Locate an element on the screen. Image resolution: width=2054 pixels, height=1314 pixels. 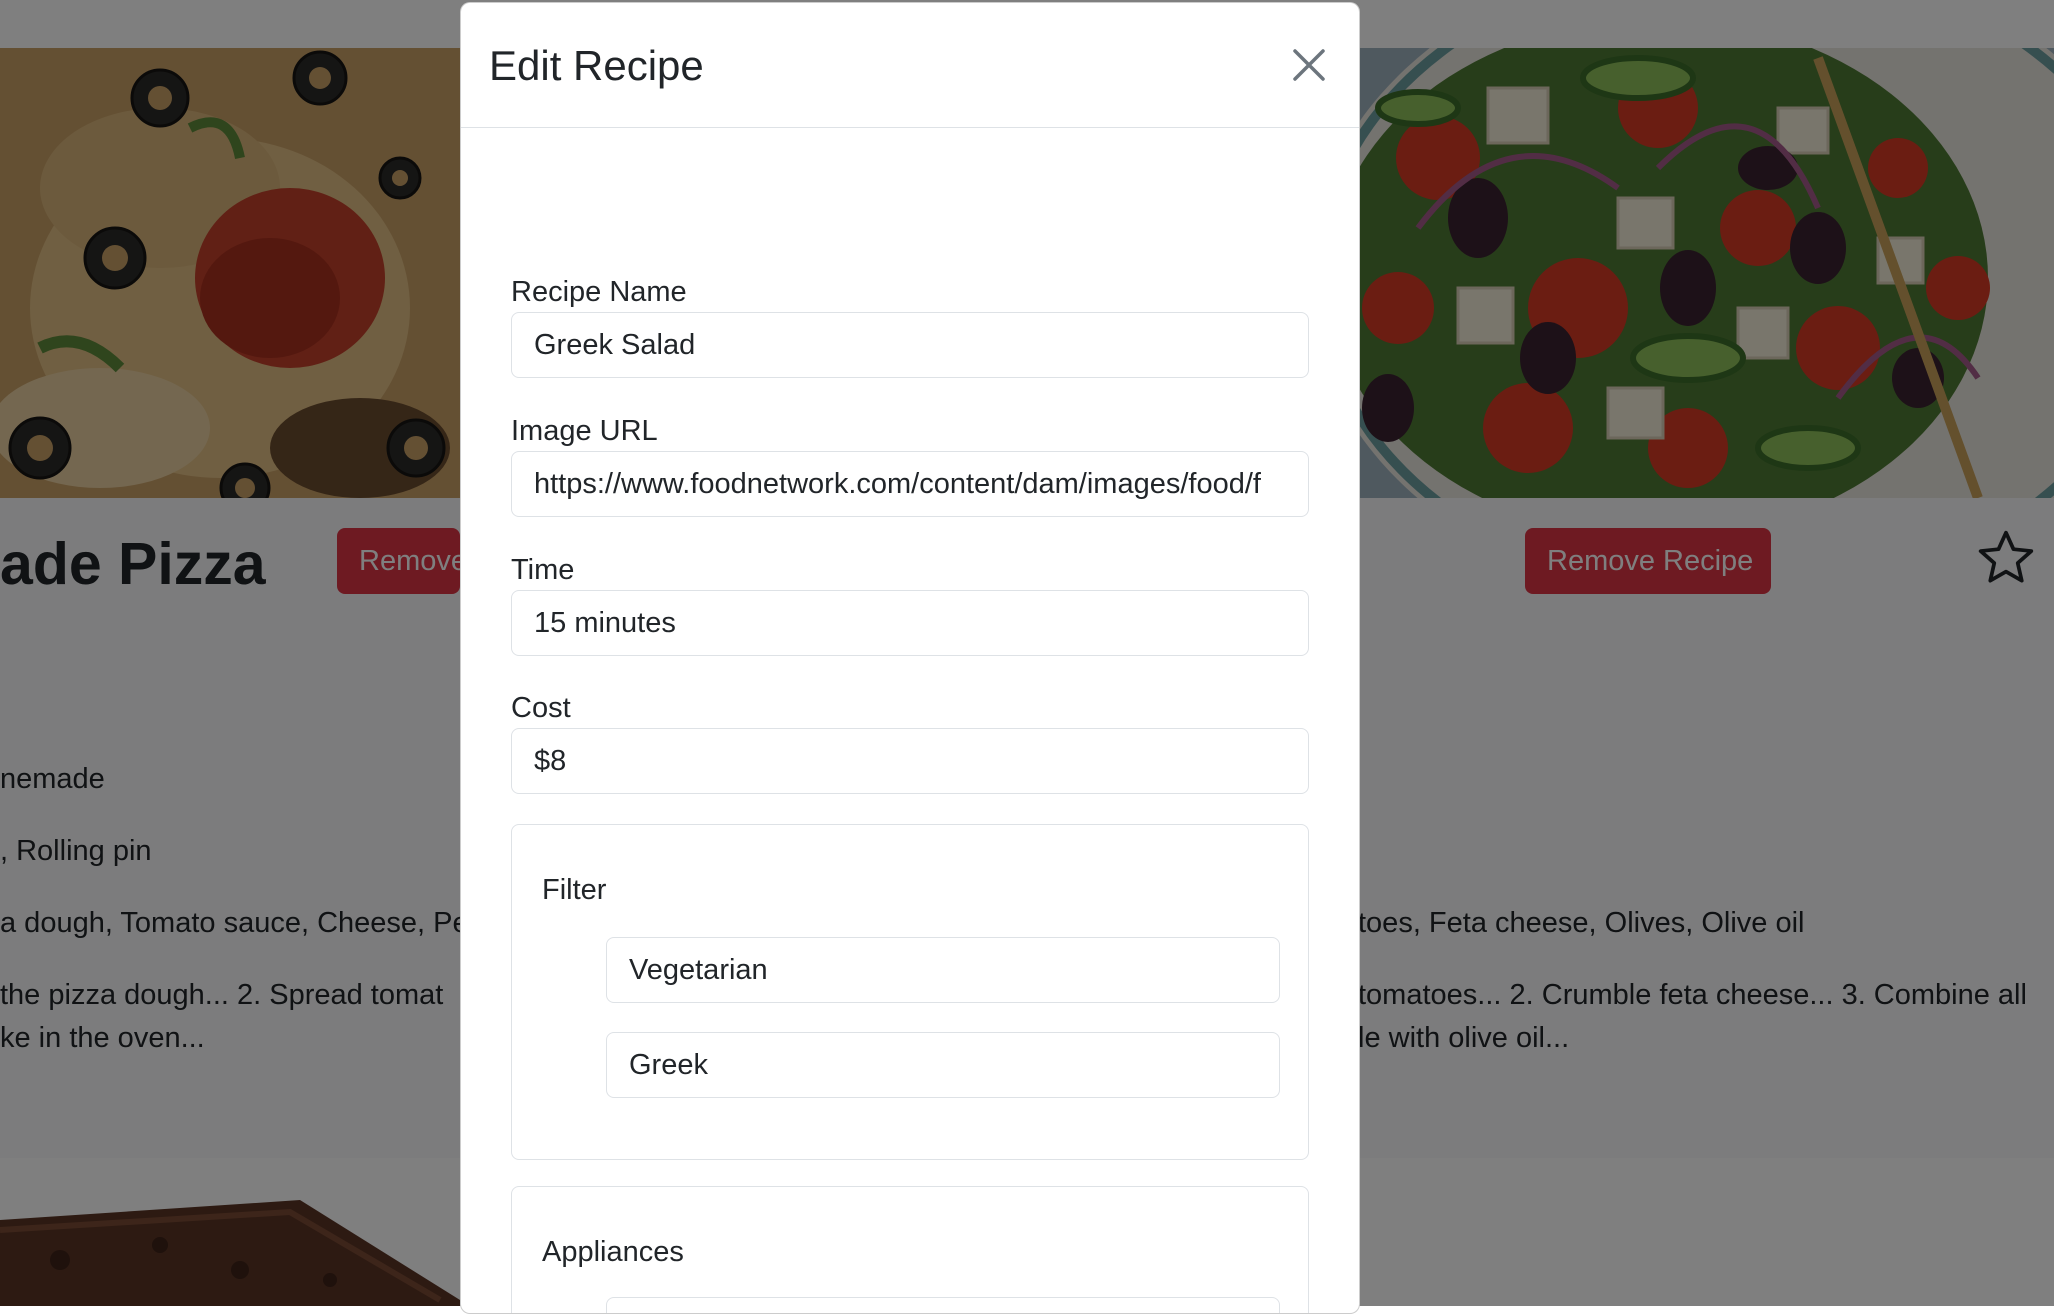
filter-fieldset: Filter is located at coordinates (910, 992).